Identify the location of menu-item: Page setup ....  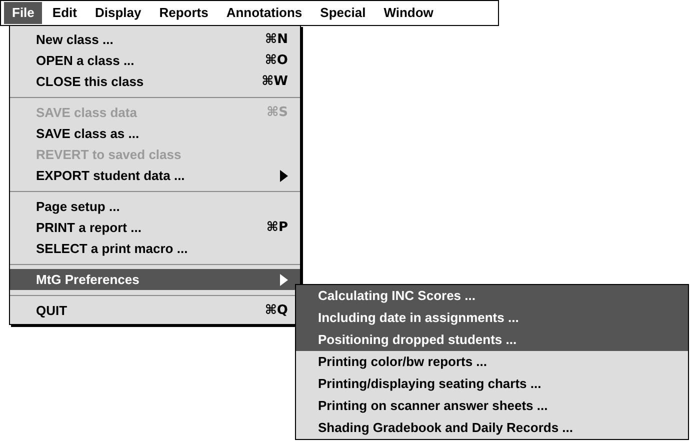
(155, 206).